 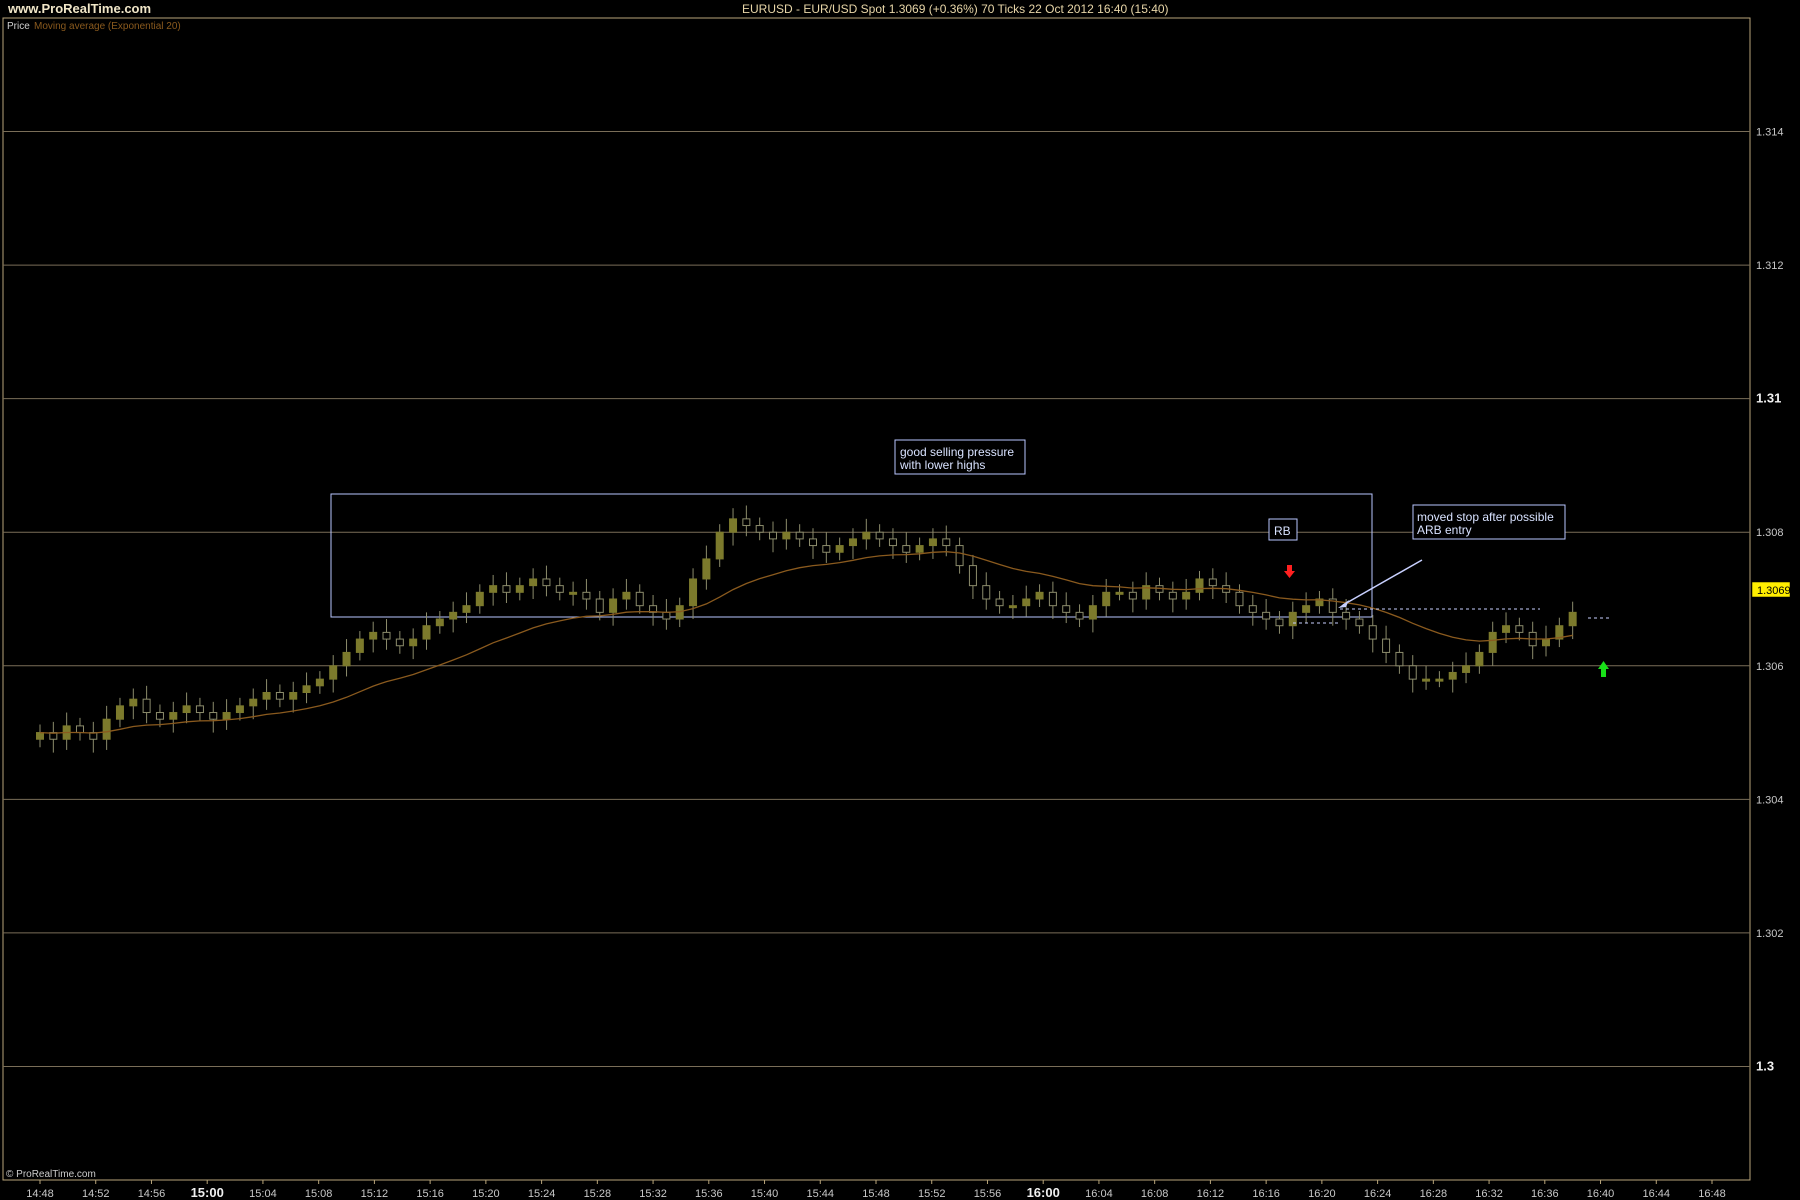 I want to click on x-tick-label: 16:08, so click(x=1155, y=1194).